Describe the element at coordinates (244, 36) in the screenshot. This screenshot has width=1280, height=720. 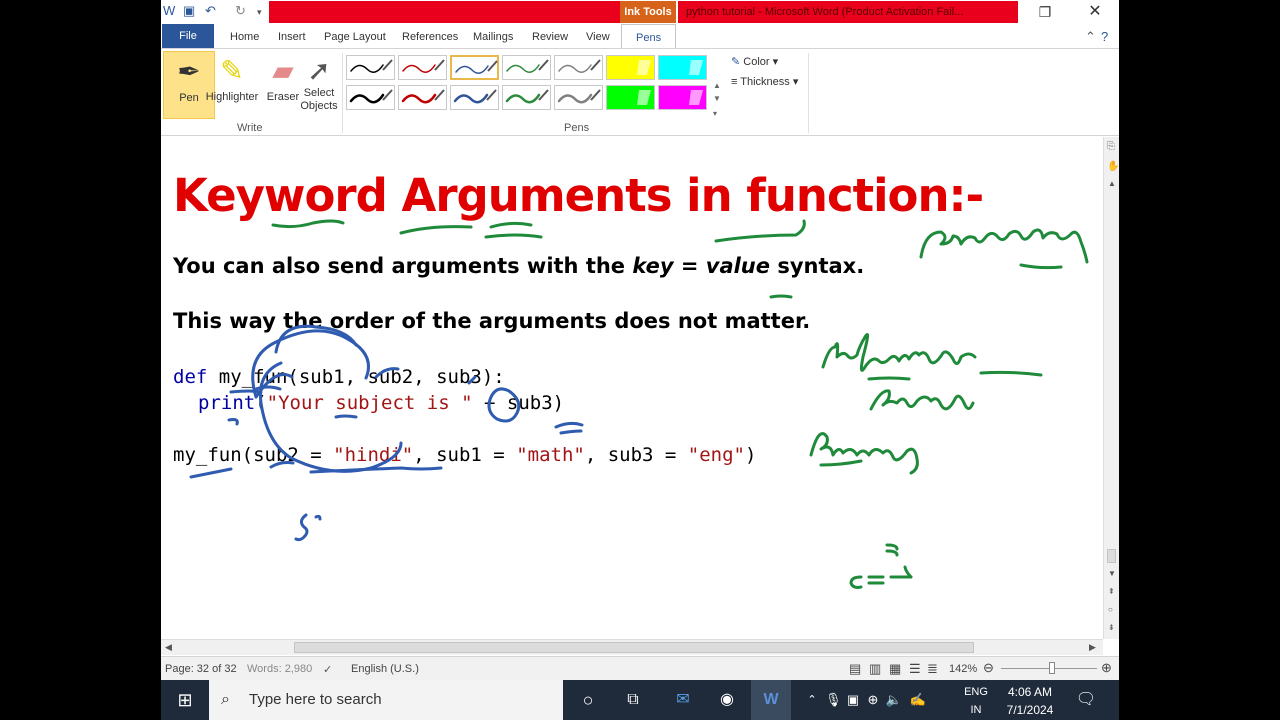
I see `tab-home: Home` at that location.